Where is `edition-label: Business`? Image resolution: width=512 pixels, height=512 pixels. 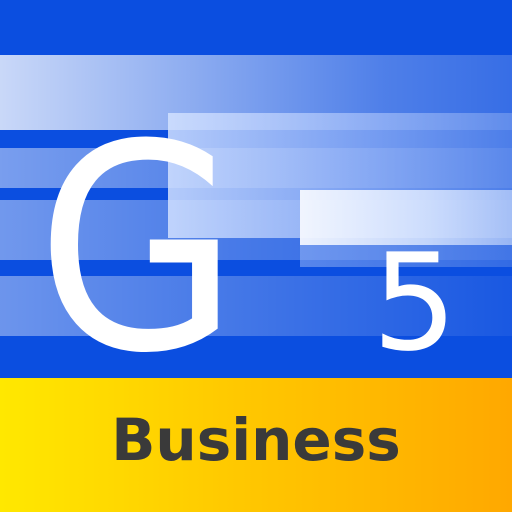 edition-label: Business is located at coordinates (256, 440).